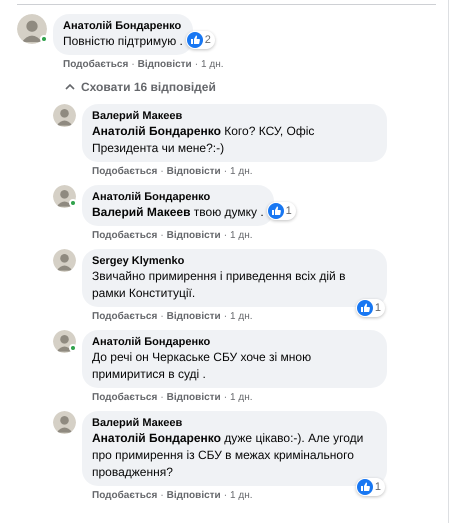 This screenshot has width=453, height=523. I want to click on comment-text: Звичайно примирення і приведення всіх дій в рамки Конституції., so click(219, 285).